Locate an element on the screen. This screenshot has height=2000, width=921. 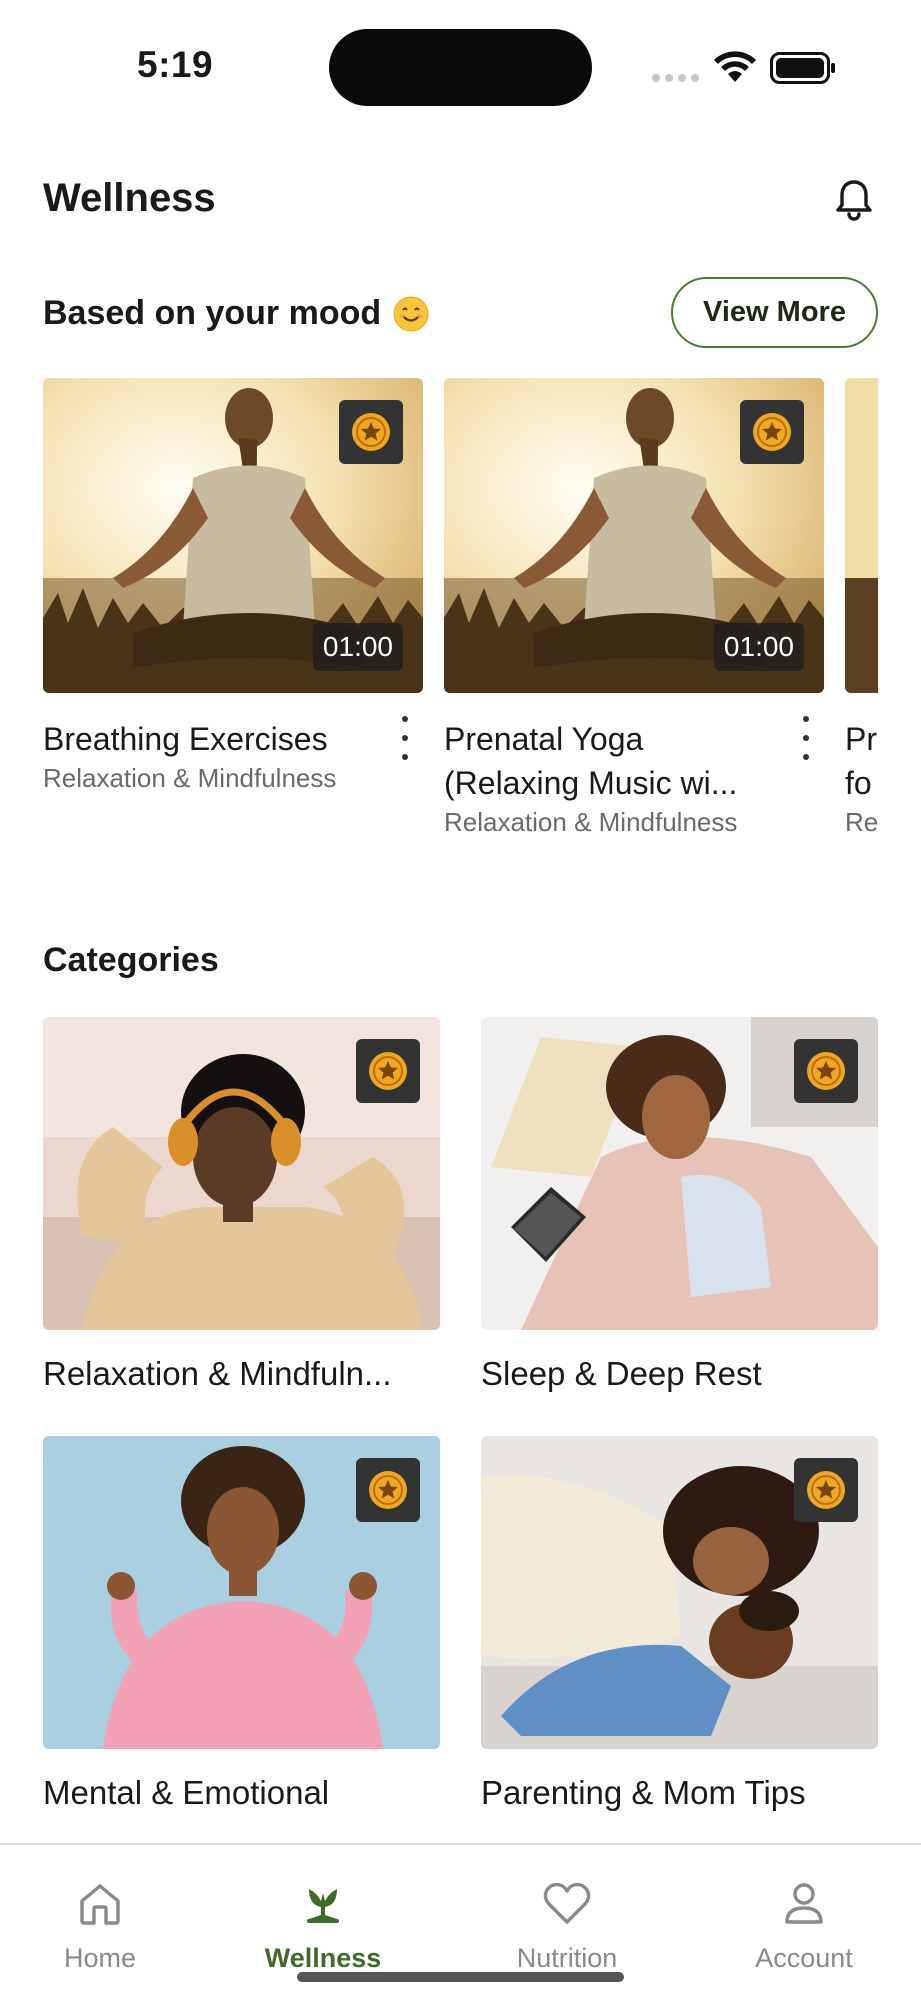
category-card: Parenting & Mom Tips is located at coordinates (679, 1624).